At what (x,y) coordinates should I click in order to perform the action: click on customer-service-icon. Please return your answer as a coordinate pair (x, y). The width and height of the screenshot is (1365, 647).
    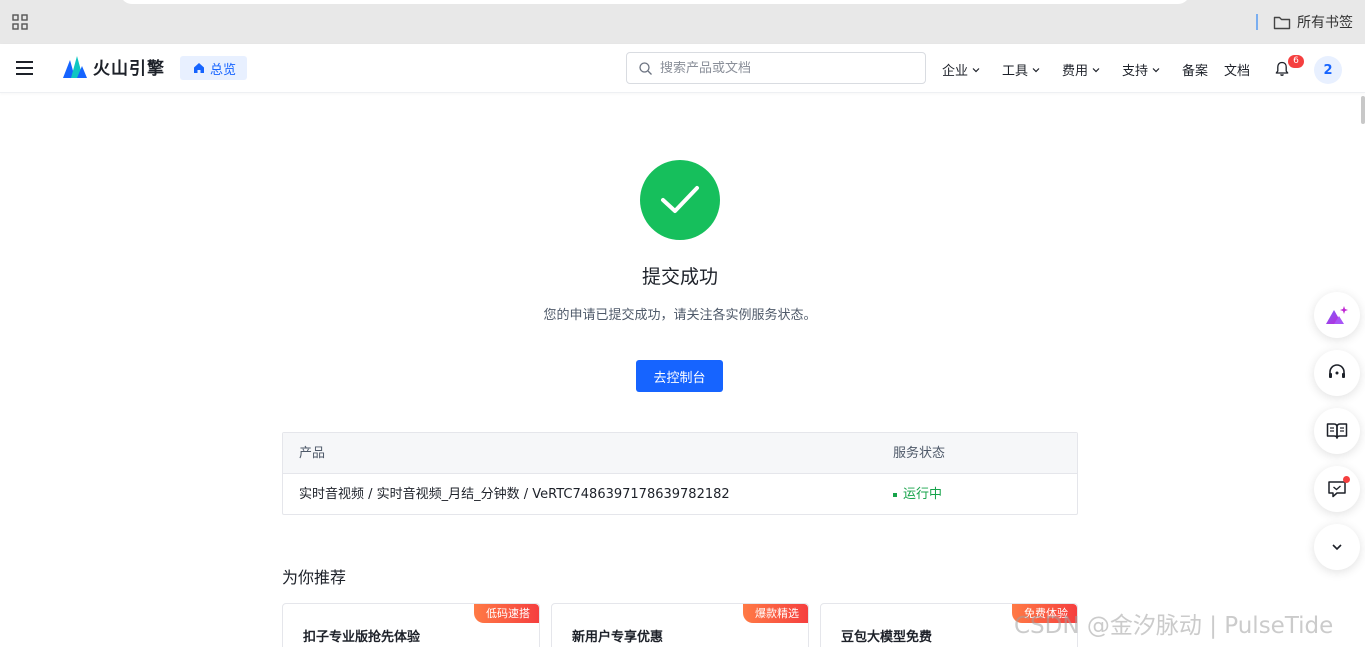
    Looking at the image, I should click on (1337, 371).